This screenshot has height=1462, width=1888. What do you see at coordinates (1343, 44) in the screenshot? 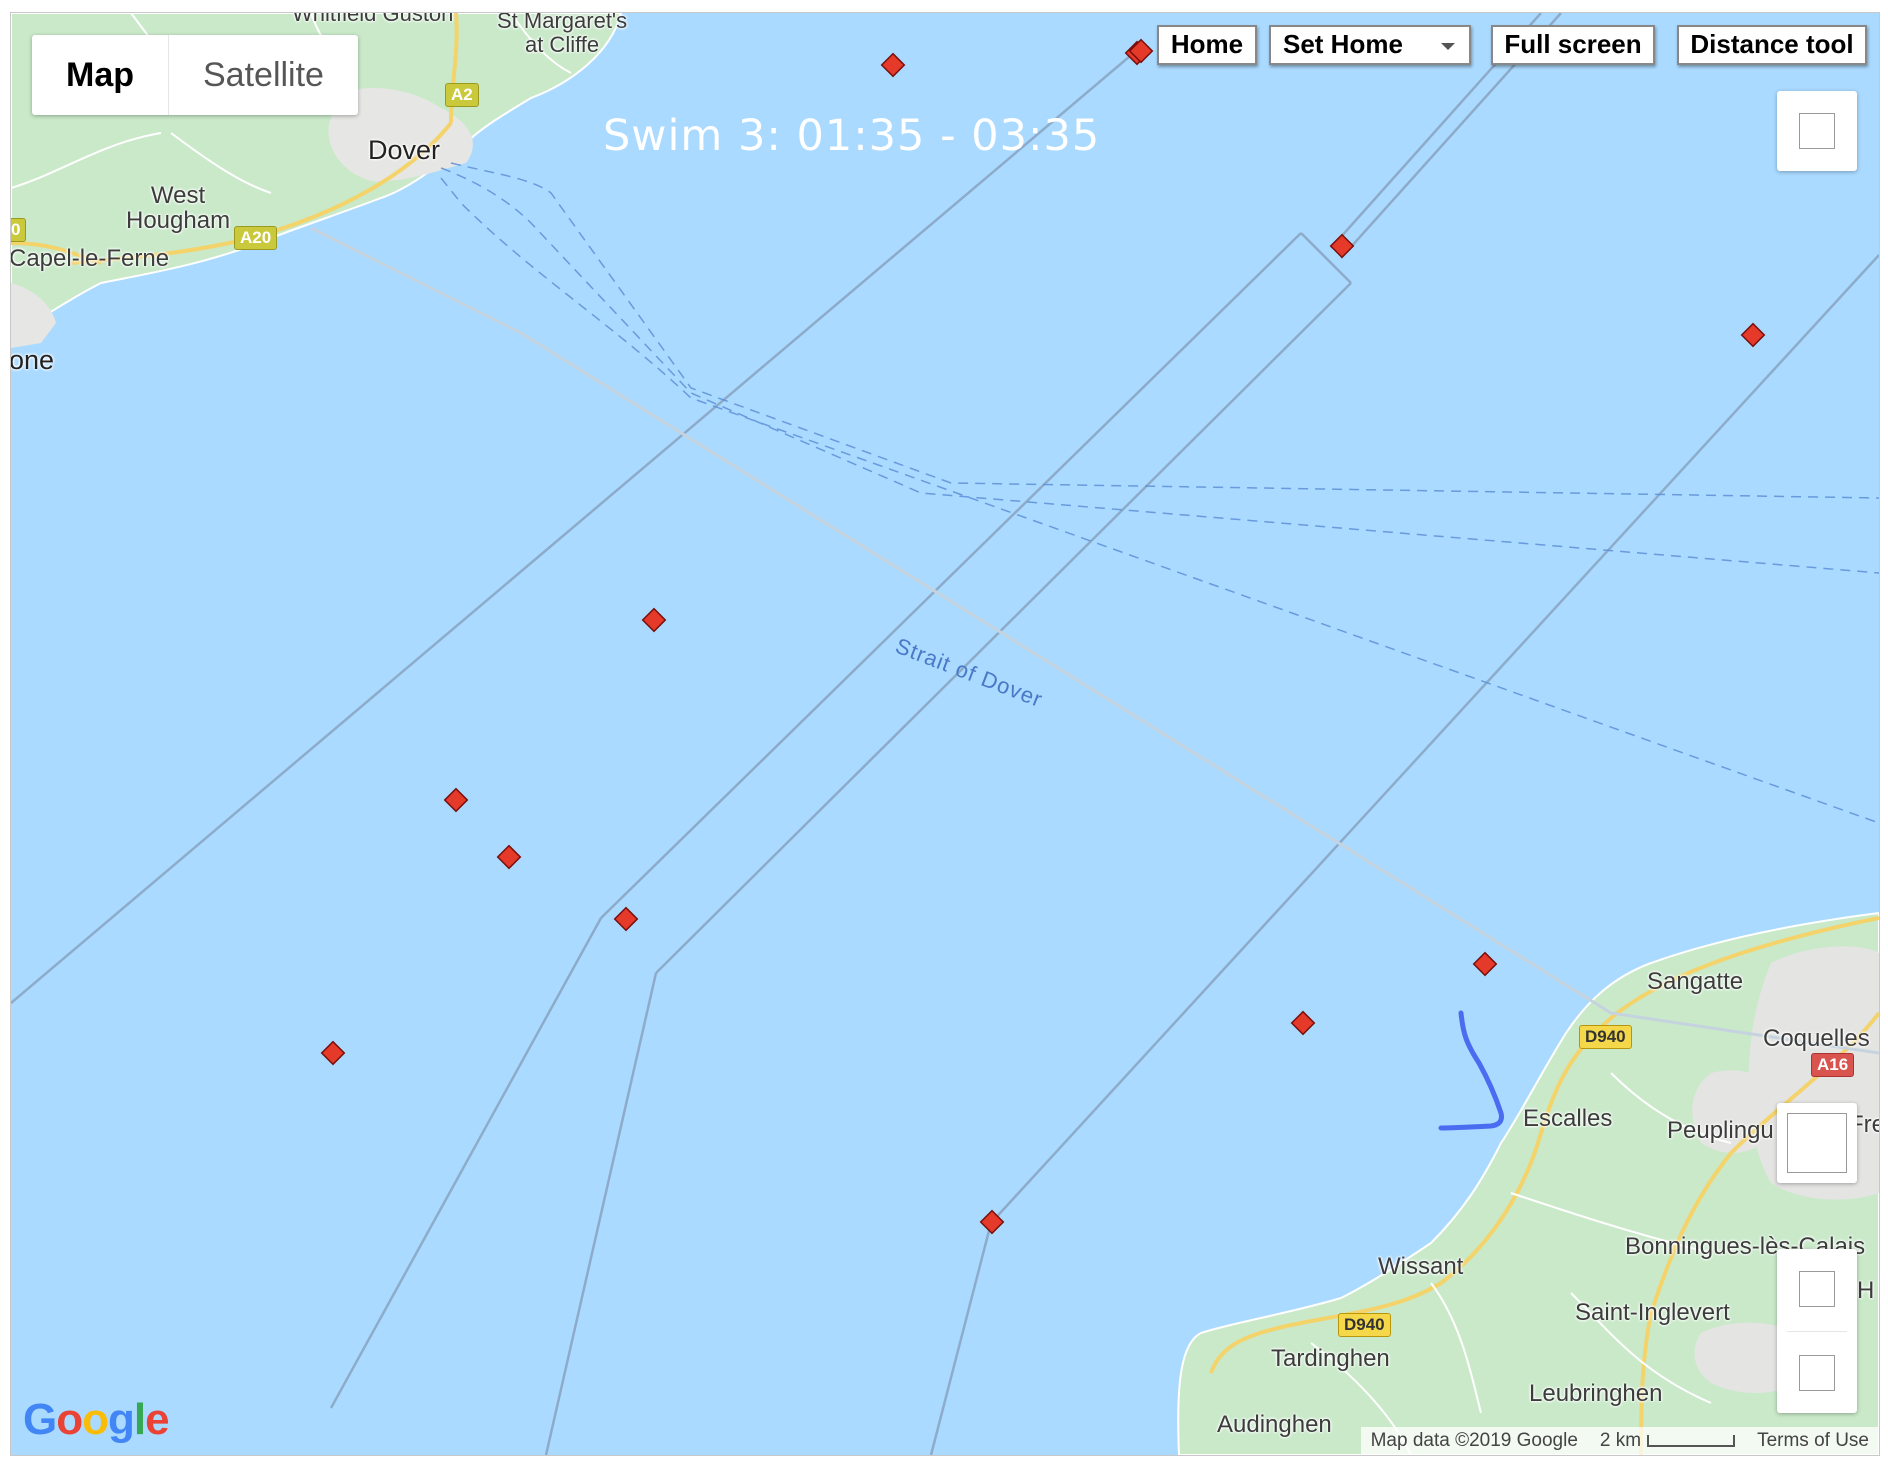
I see `set-home-label: Set Home` at bounding box center [1343, 44].